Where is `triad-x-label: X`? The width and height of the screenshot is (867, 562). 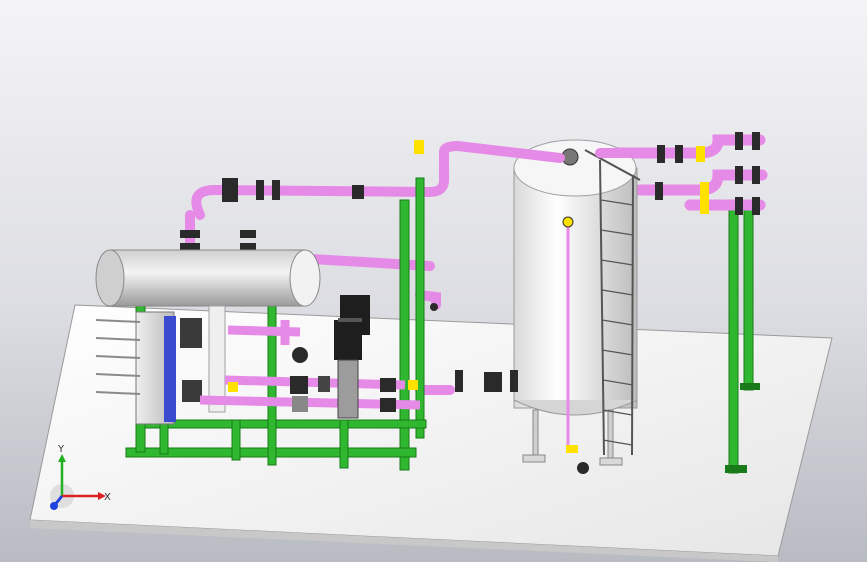
triad-x-label: X is located at coordinates (107, 497).